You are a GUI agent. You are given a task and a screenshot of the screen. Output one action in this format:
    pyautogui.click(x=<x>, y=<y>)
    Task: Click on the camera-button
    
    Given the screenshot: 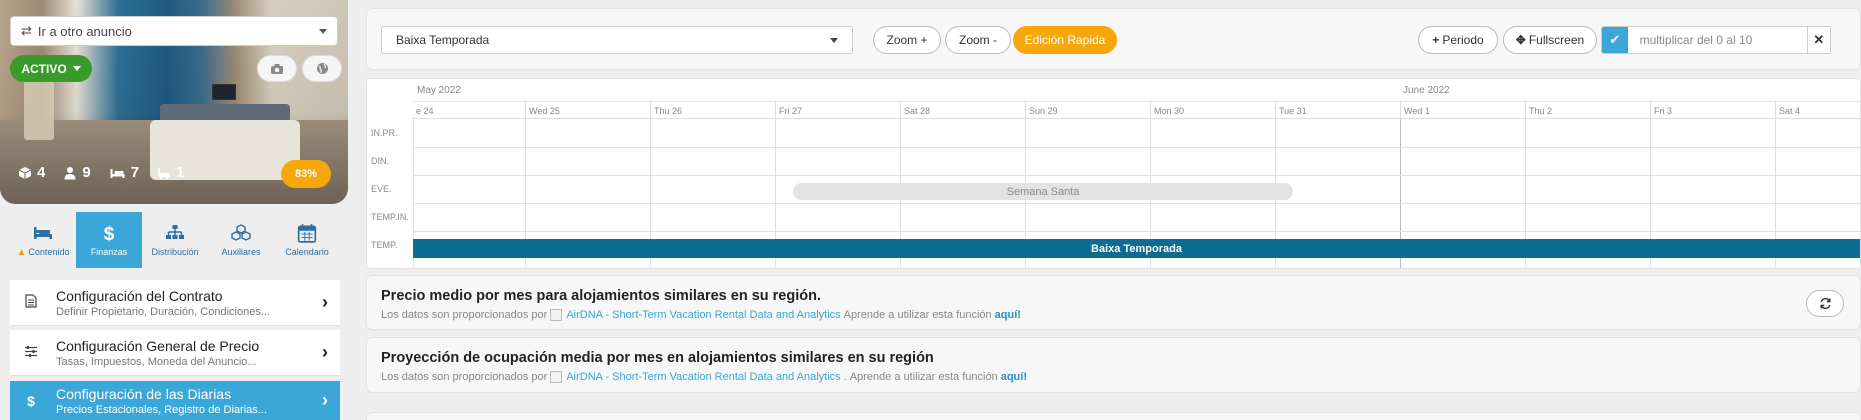 What is the action you would take?
    pyautogui.click(x=277, y=68)
    